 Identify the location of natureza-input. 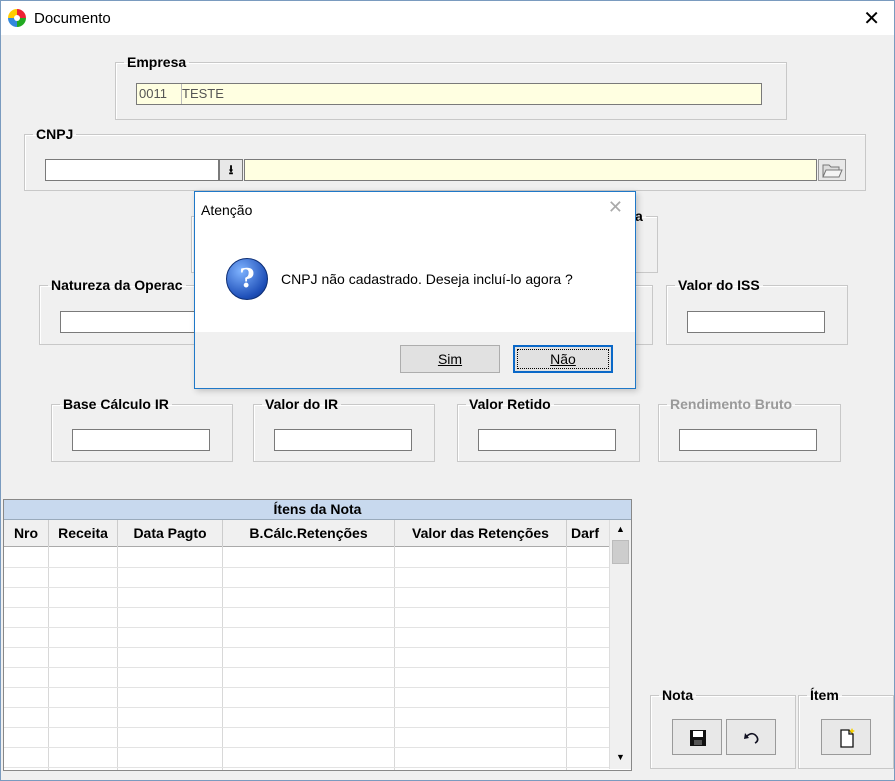
(129, 322).